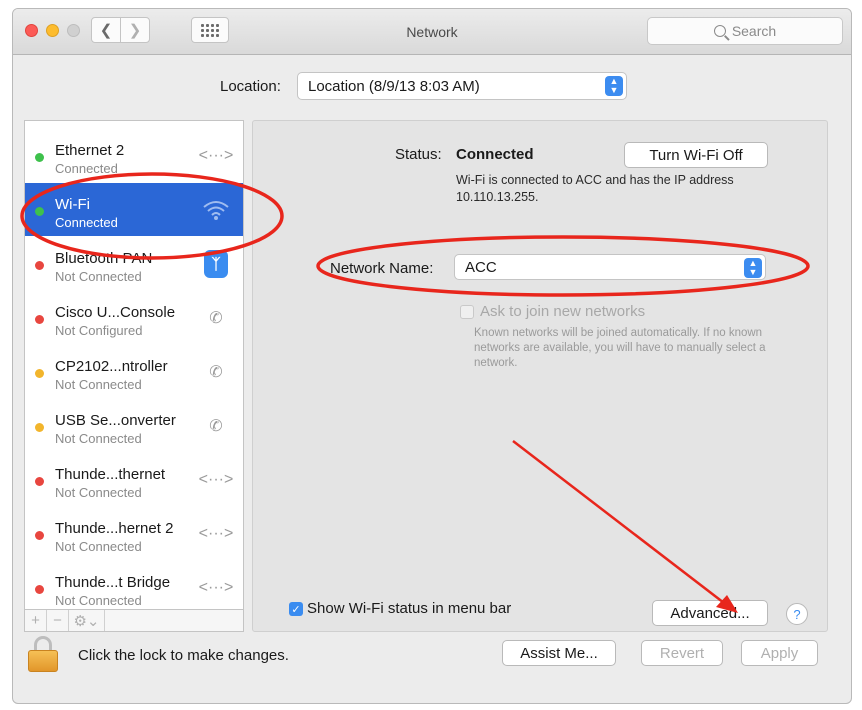 This screenshot has width=862, height=710. Describe the element at coordinates (754, 31) in the screenshot. I see `search-placeholder: Search` at that location.